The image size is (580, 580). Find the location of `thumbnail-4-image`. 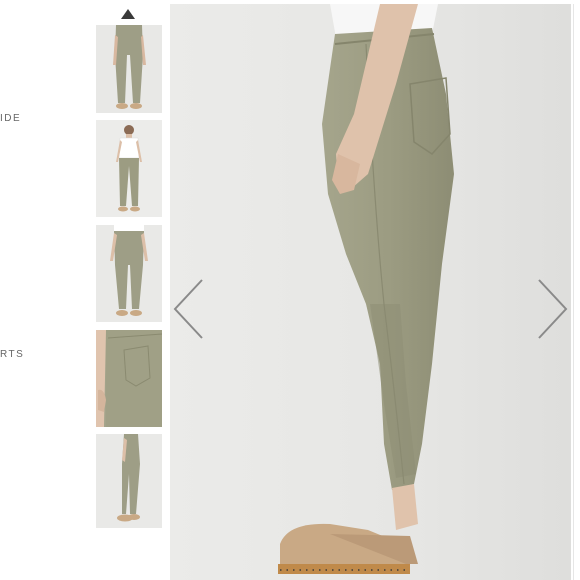

thumbnail-4-image is located at coordinates (129, 378).